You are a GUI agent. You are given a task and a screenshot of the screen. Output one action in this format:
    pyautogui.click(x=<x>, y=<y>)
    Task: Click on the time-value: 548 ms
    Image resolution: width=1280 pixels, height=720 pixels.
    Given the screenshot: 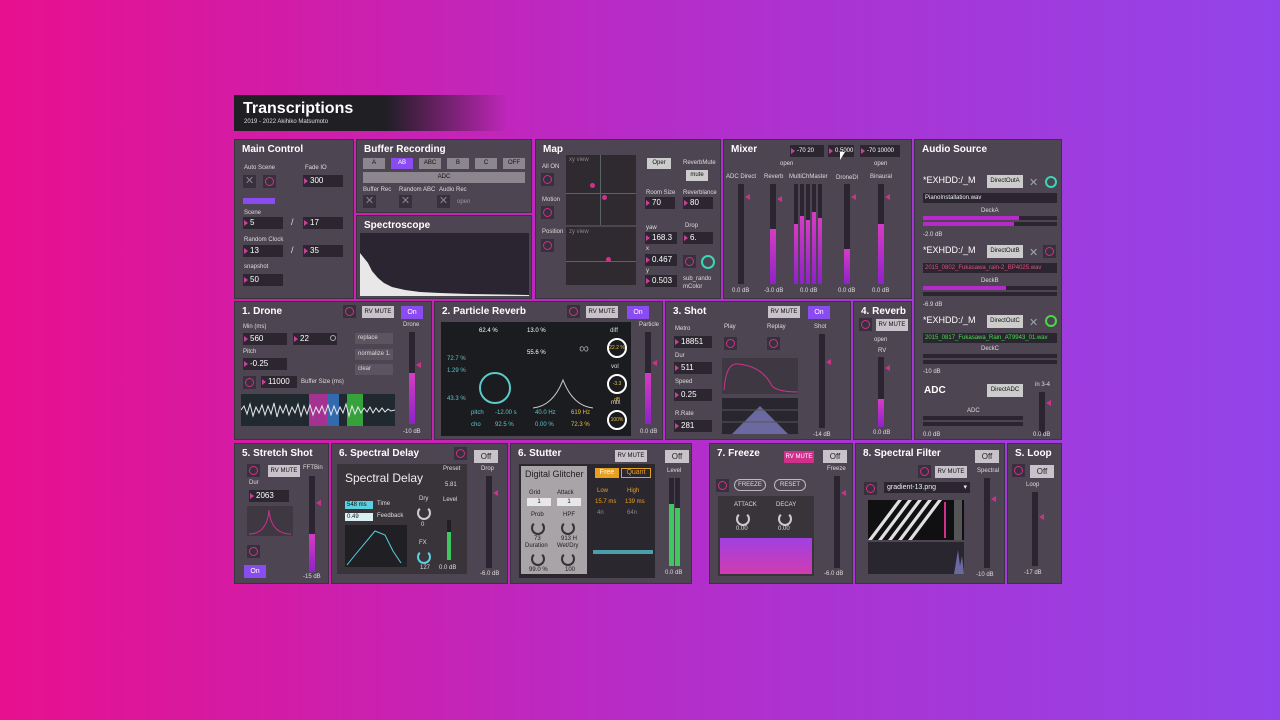 What is the action you would take?
    pyautogui.click(x=359, y=505)
    